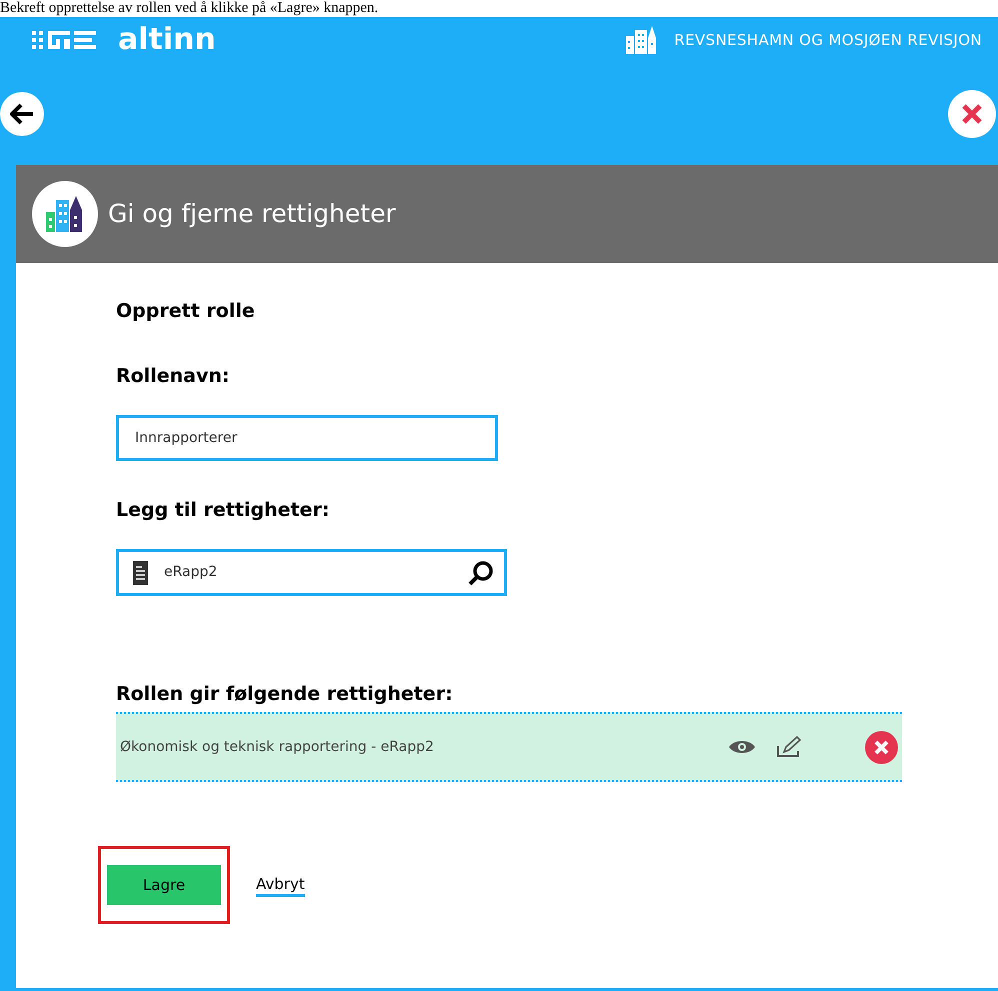 The height and width of the screenshot is (991, 998). I want to click on close-button, so click(972, 114).